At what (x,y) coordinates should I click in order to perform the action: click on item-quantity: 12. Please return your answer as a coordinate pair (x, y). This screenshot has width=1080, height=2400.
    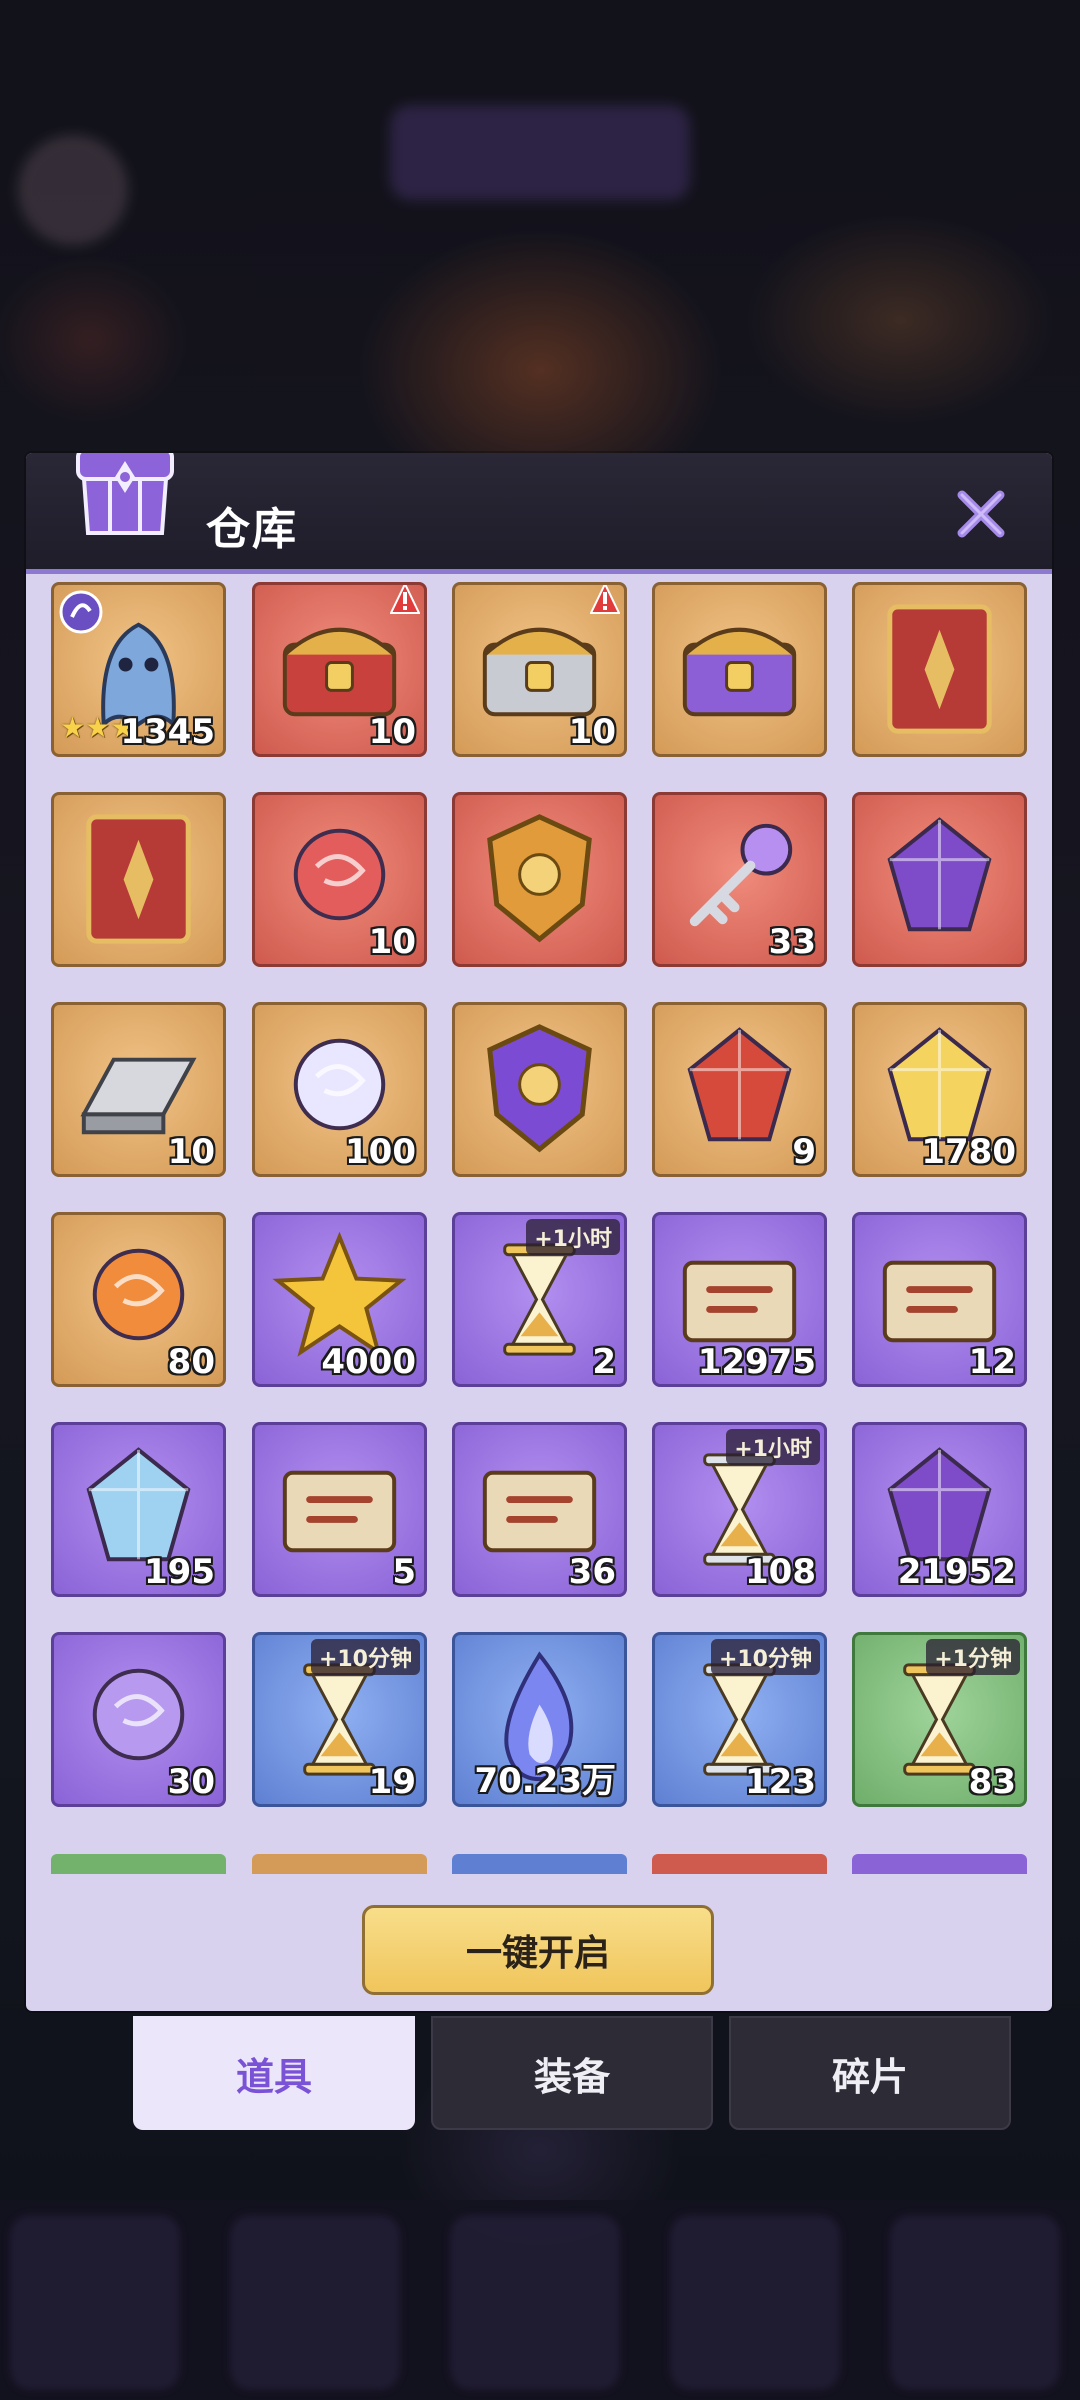
    Looking at the image, I should click on (992, 1362).